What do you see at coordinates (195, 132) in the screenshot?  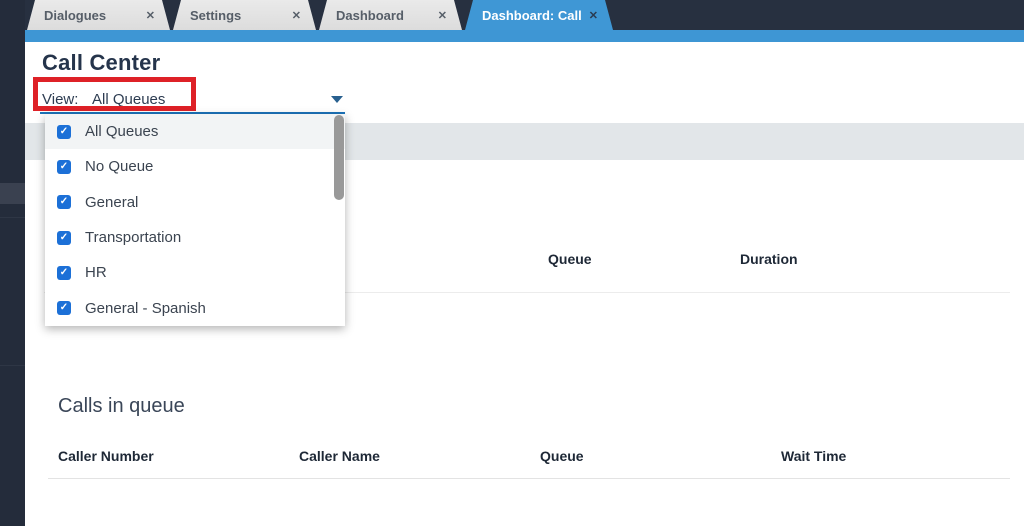 I see `queue-option: ✓ All Queues` at bounding box center [195, 132].